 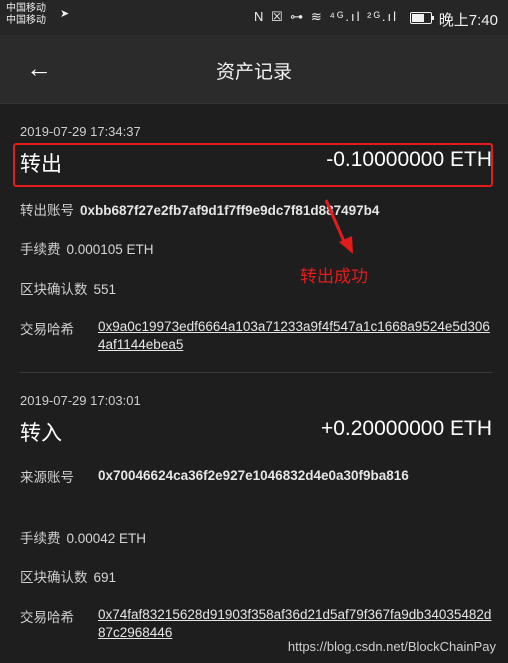 I want to click on carrier-info: 中国移动 中国移动 ➤, so click(x=37, y=15).